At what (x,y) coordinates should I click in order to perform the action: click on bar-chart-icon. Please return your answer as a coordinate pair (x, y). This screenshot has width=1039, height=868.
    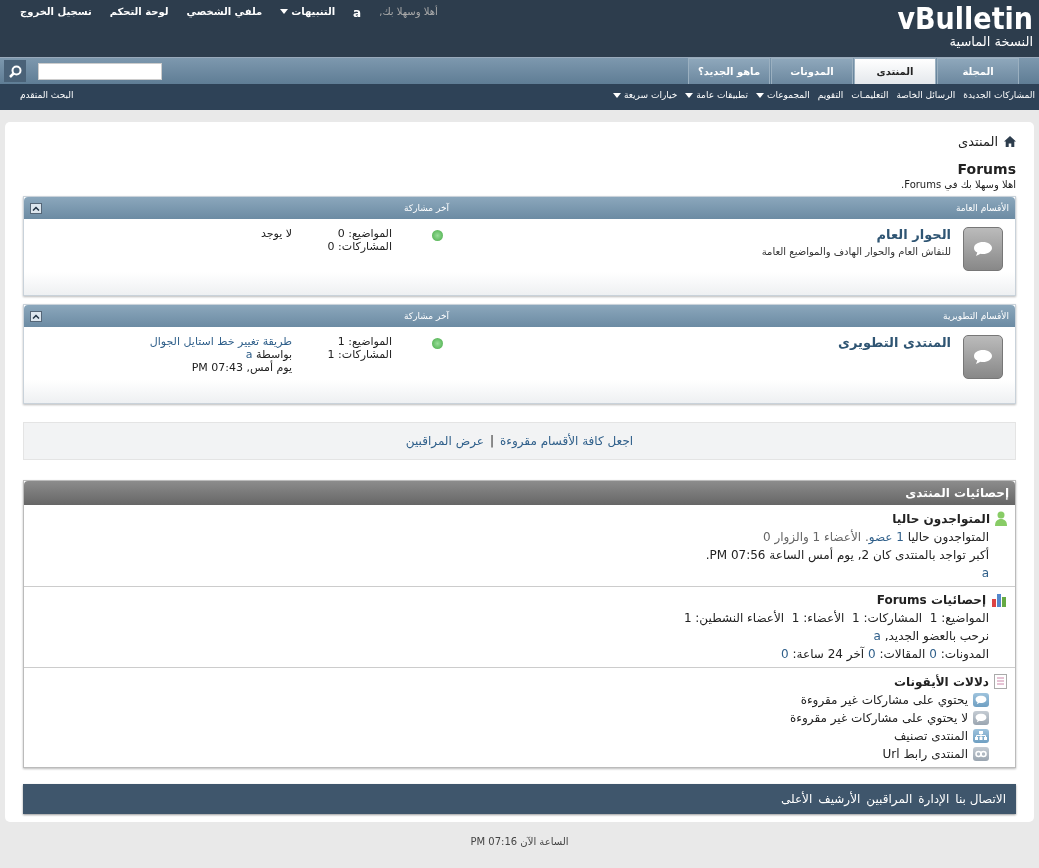
    Looking at the image, I should click on (999, 600).